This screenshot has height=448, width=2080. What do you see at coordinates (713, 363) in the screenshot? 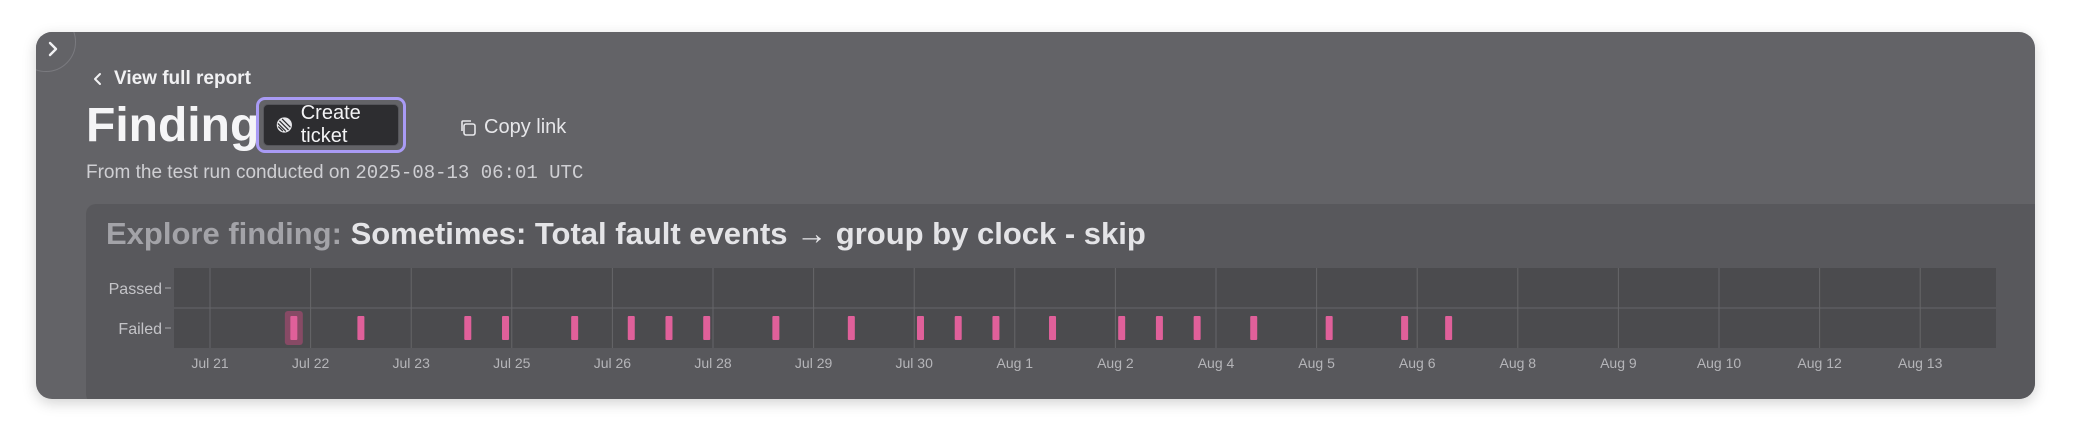
I see `x-axis-tick-label: Jul 28` at bounding box center [713, 363].